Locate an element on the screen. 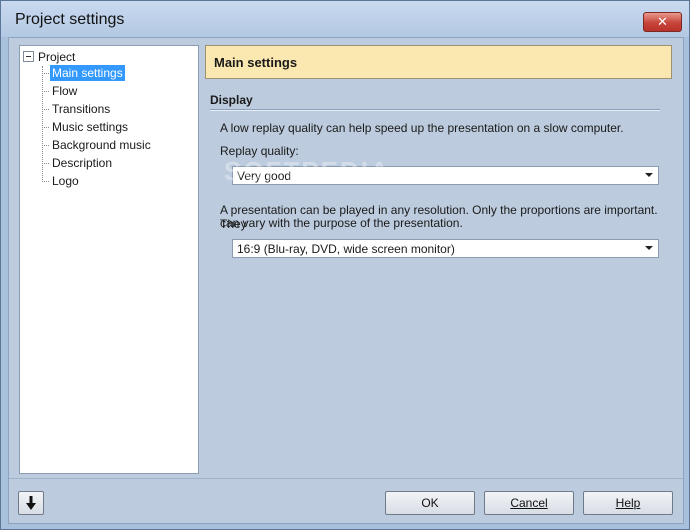 Image resolution: width=690 pixels, height=530 pixels. help-button: Help is located at coordinates (628, 503).